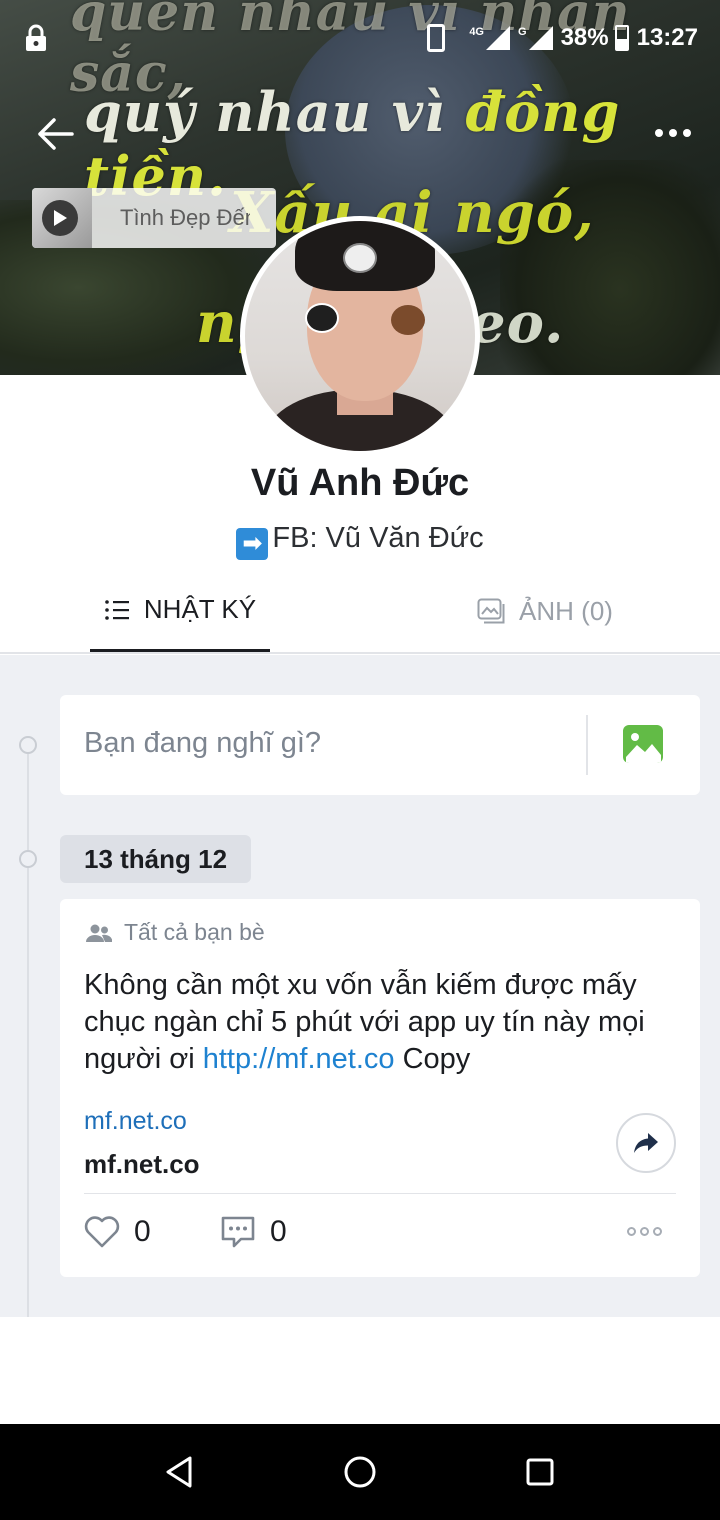 The image size is (720, 1520). What do you see at coordinates (200, 609) in the screenshot?
I see `tab-diary-label: NHẬT KÝ` at bounding box center [200, 609].